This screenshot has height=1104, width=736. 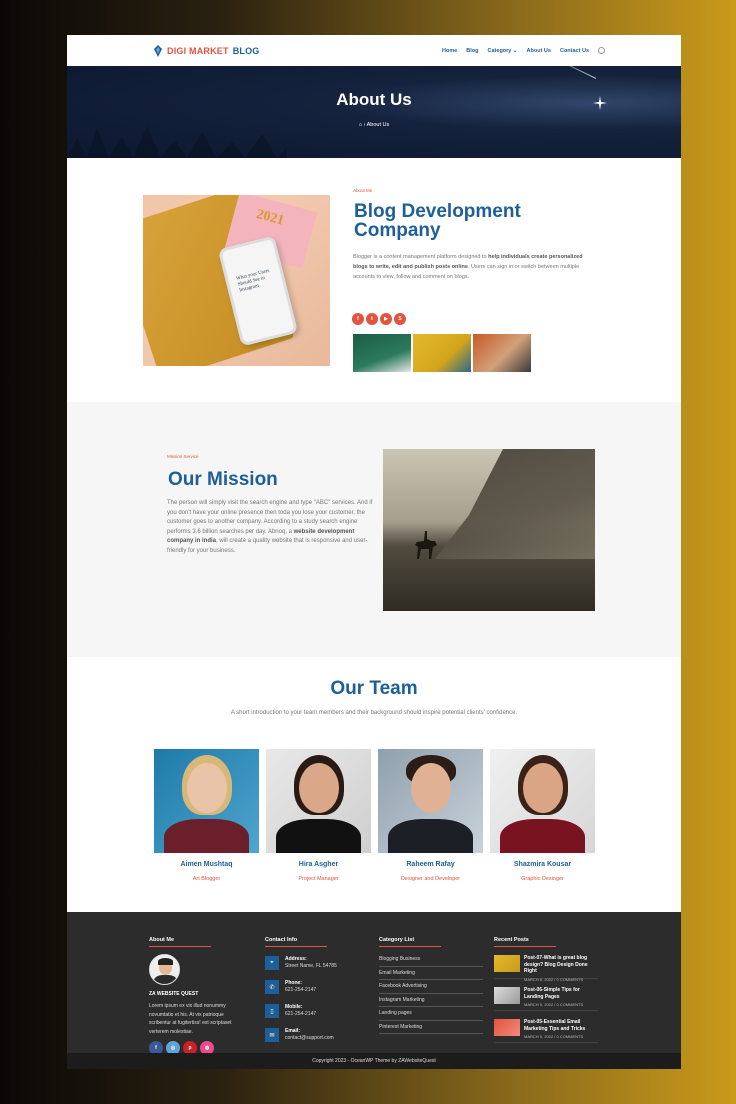 I want to click on mission-eyebrow: Mission Service, so click(x=183, y=456).